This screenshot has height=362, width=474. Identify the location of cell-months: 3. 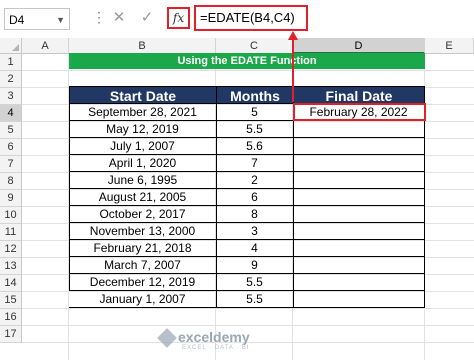
(255, 231).